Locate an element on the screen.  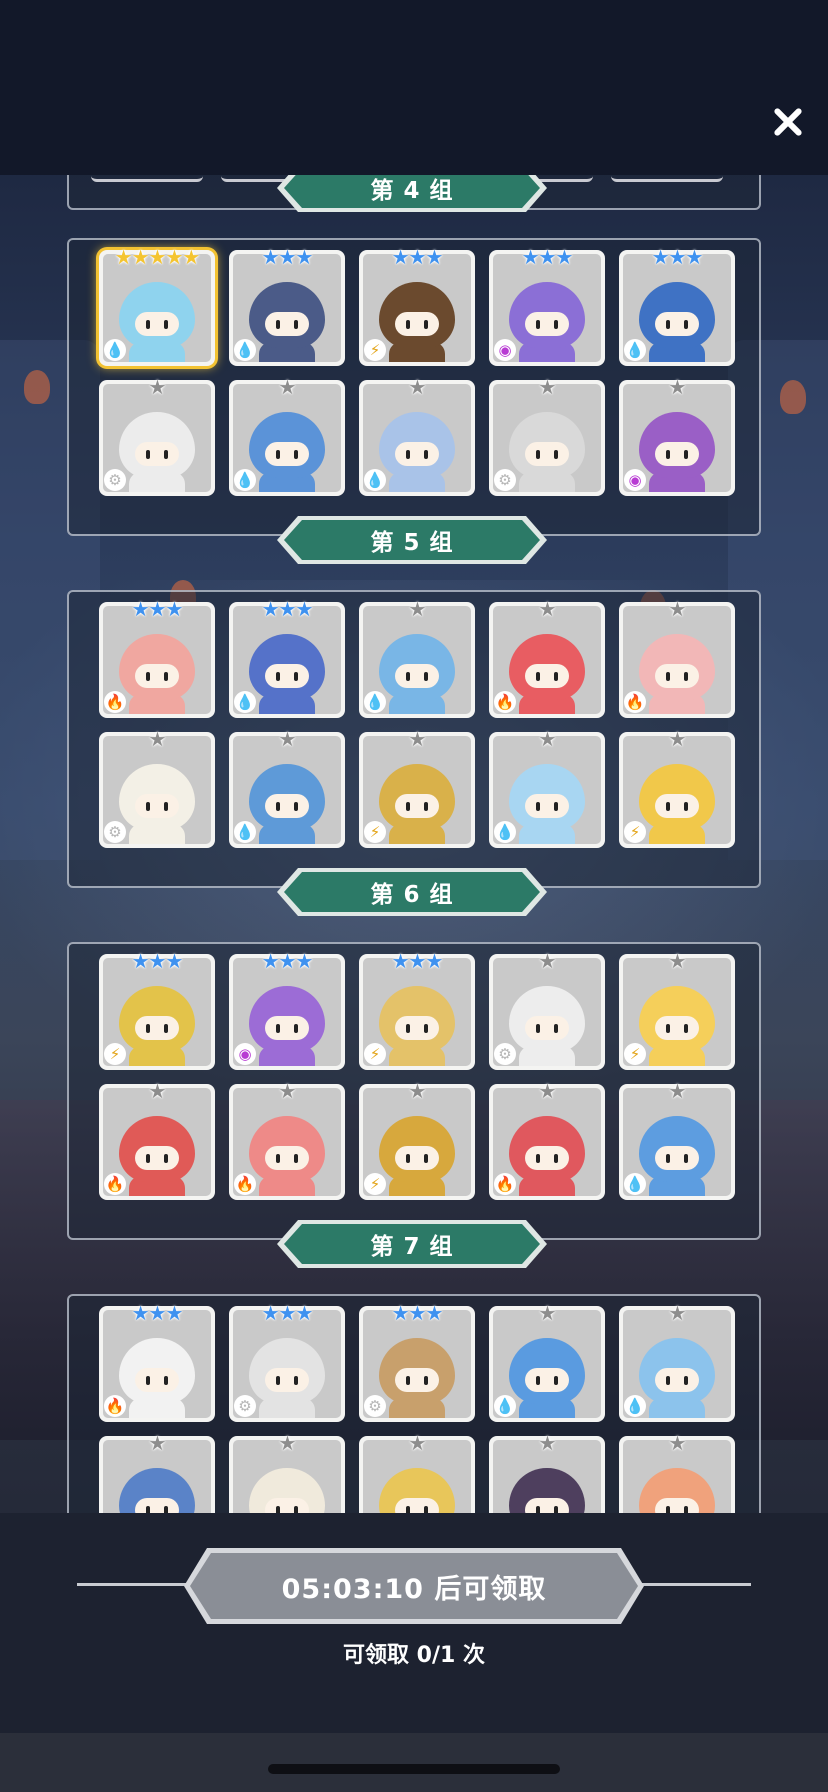
group-frame: ★★★ 🔥 ★★★ 💧 ★ 💧 ★ 🔥 ★ 🔥 ★ ⚙ ★ 💧 ★ ⚡ ★ 💧 ★ ⚡ is located at coordinates (414, 739).